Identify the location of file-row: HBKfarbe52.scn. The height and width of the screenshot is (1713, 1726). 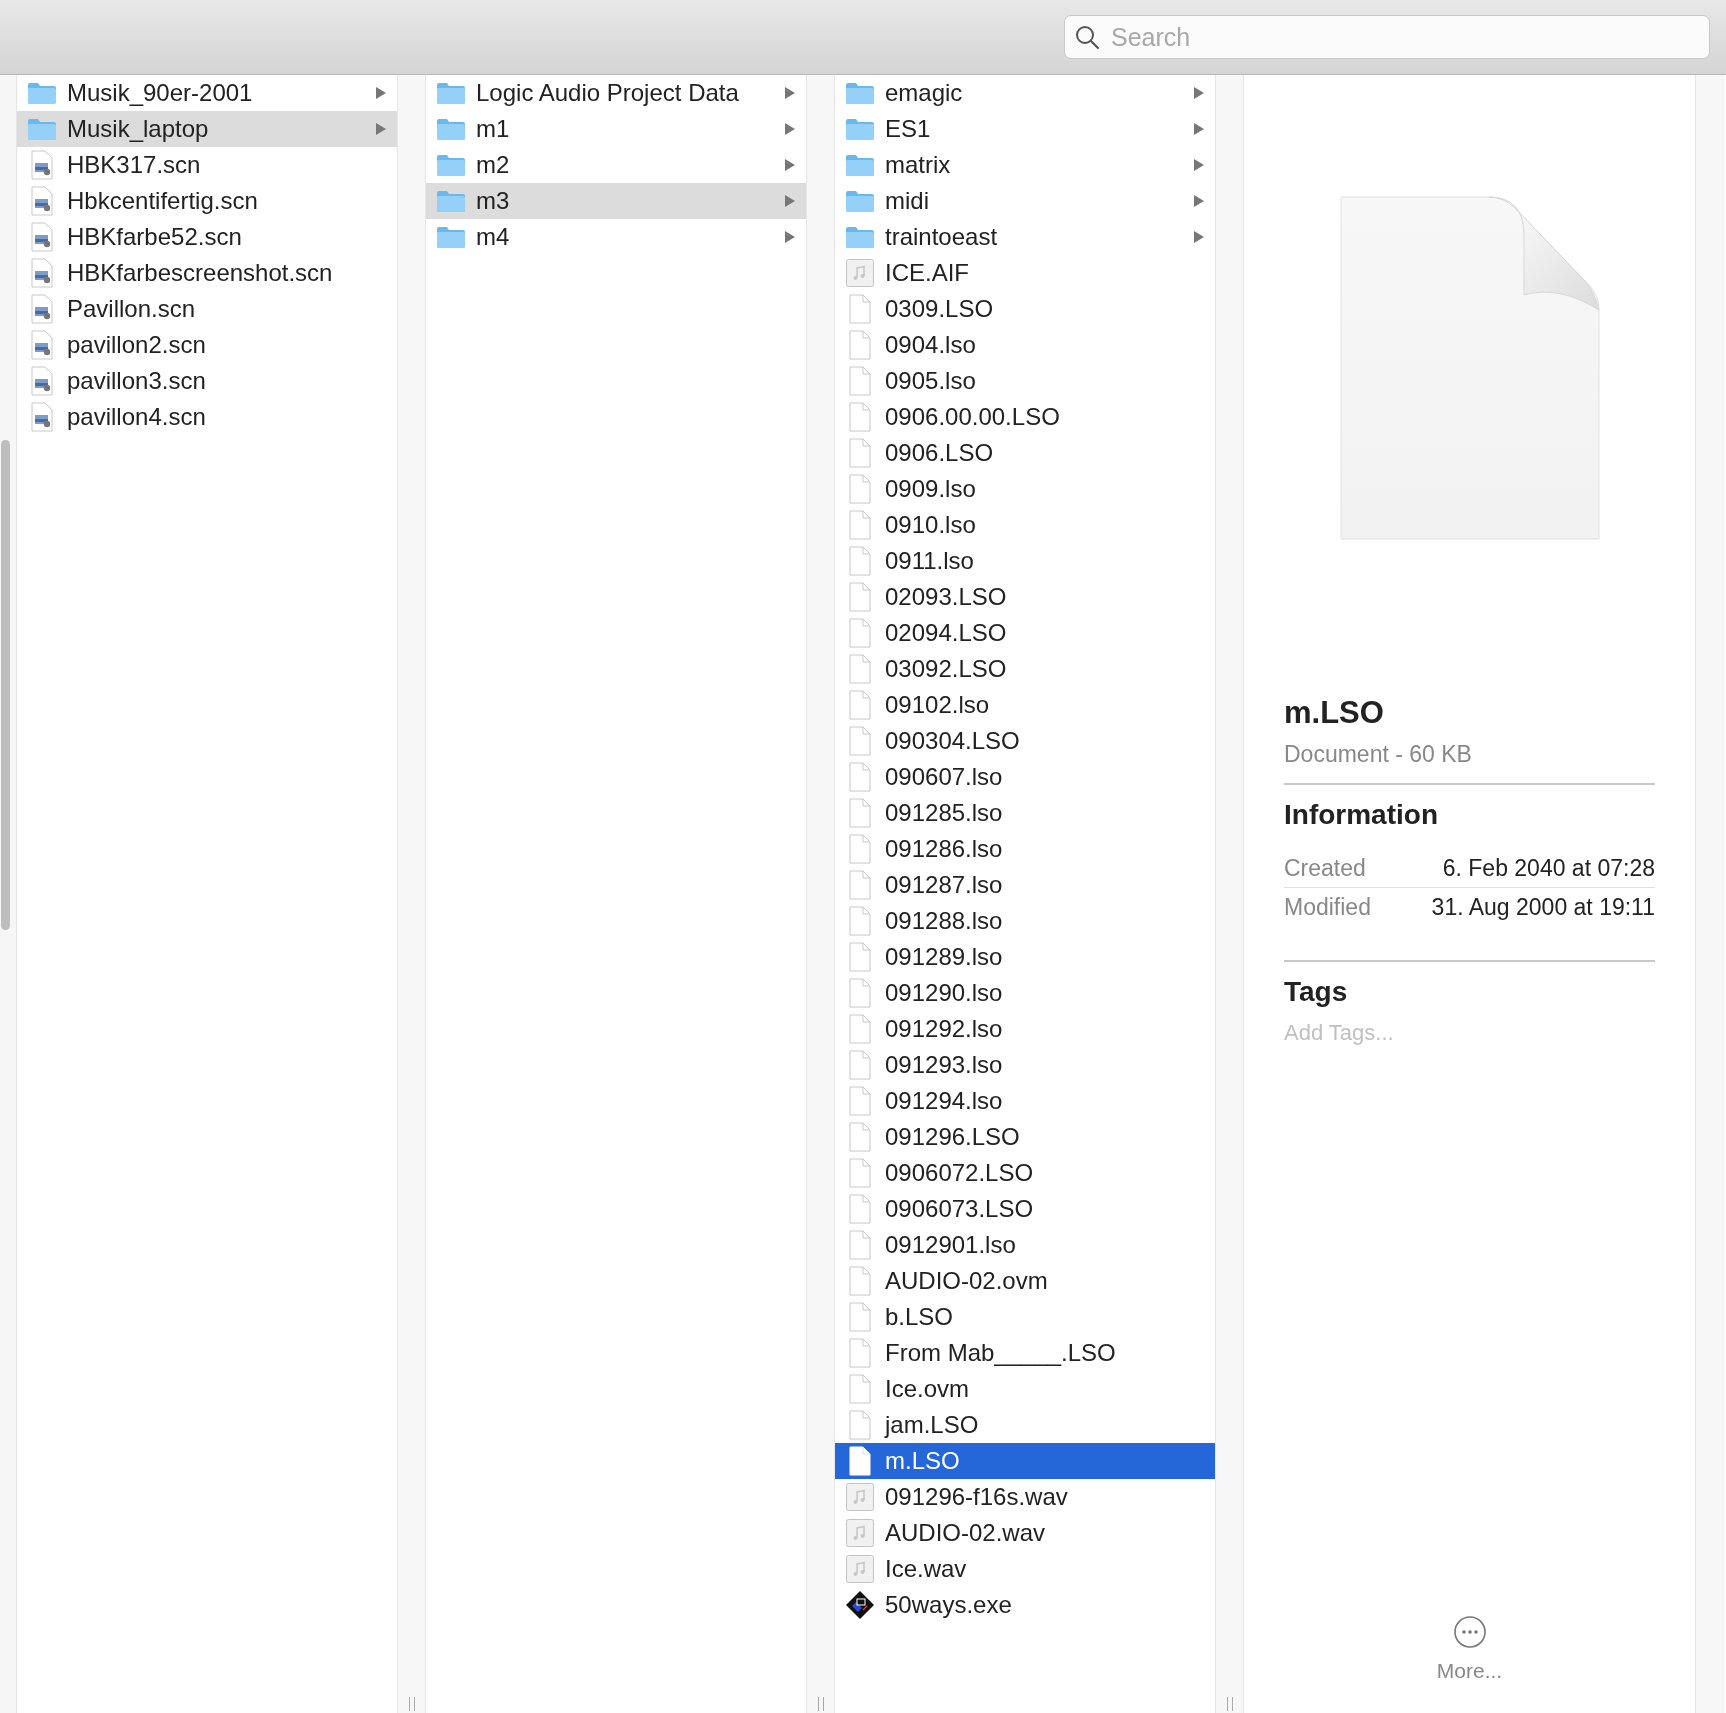
(207, 237).